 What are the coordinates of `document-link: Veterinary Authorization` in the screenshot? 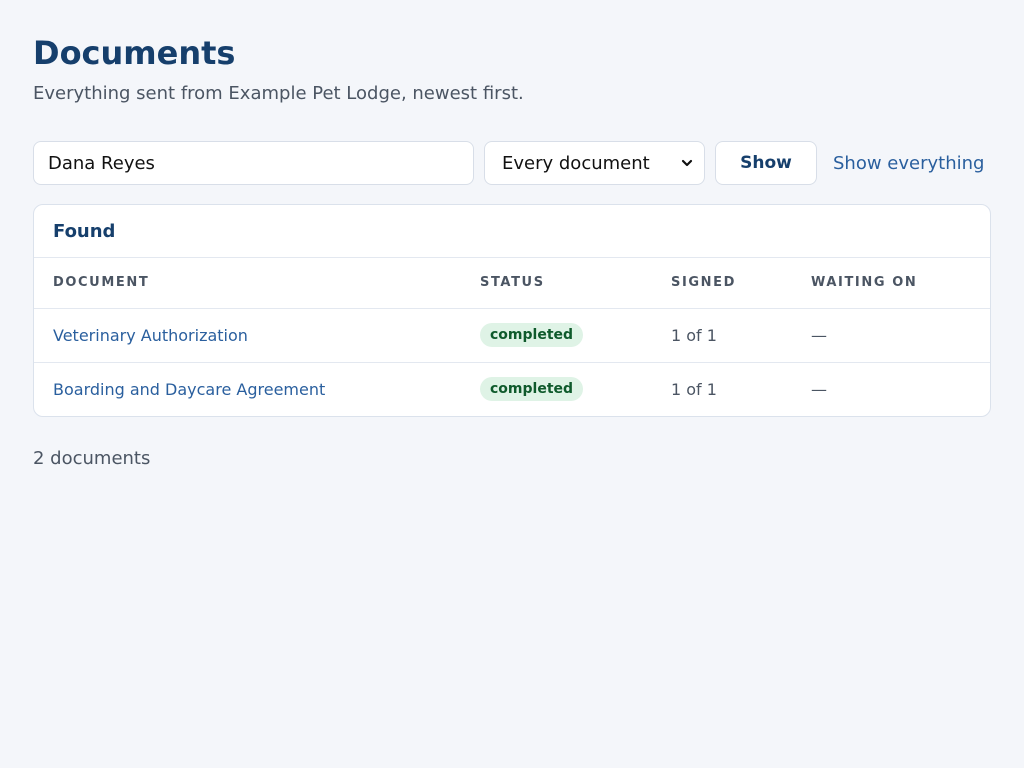 It's located at (150, 335).